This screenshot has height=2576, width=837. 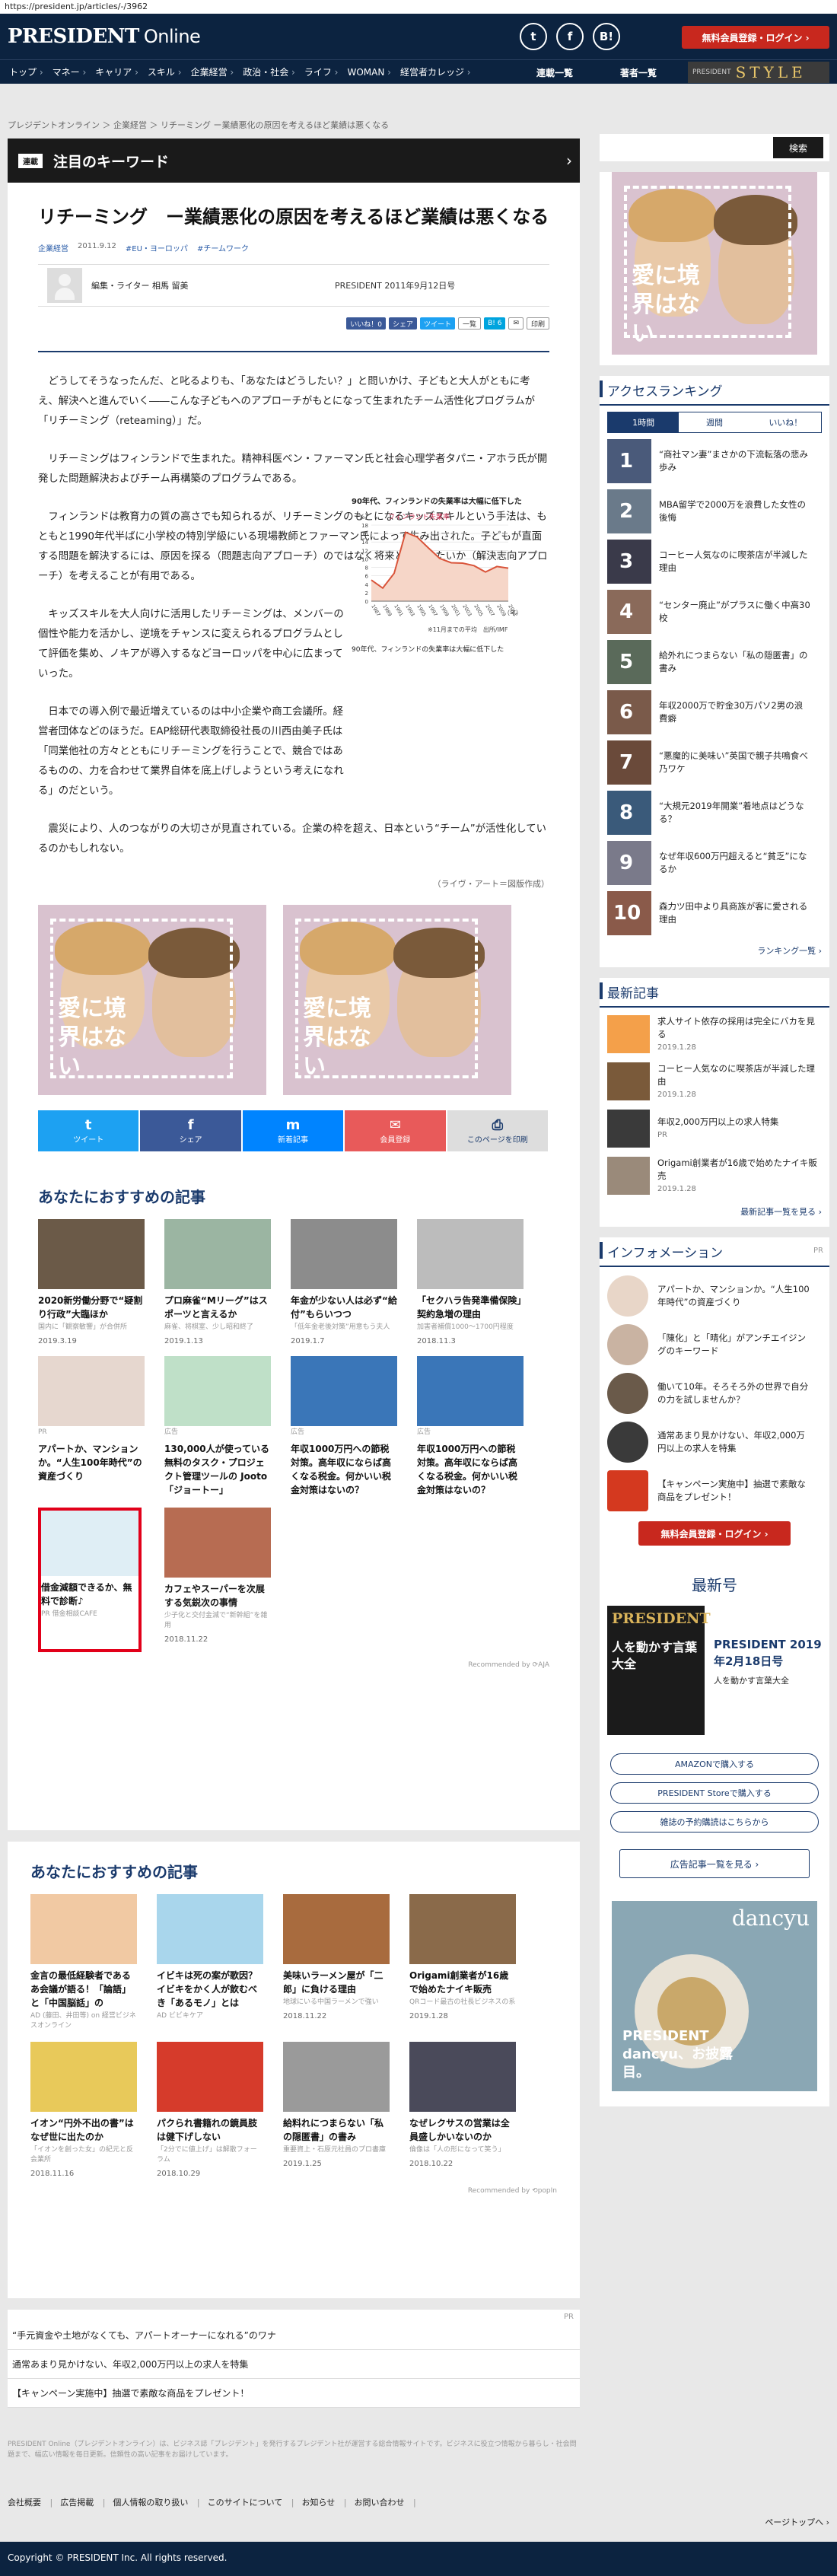 I want to click on ranking-item: 3 コーヒー人気なのに喫茶店が半減した理由, so click(x=714, y=562).